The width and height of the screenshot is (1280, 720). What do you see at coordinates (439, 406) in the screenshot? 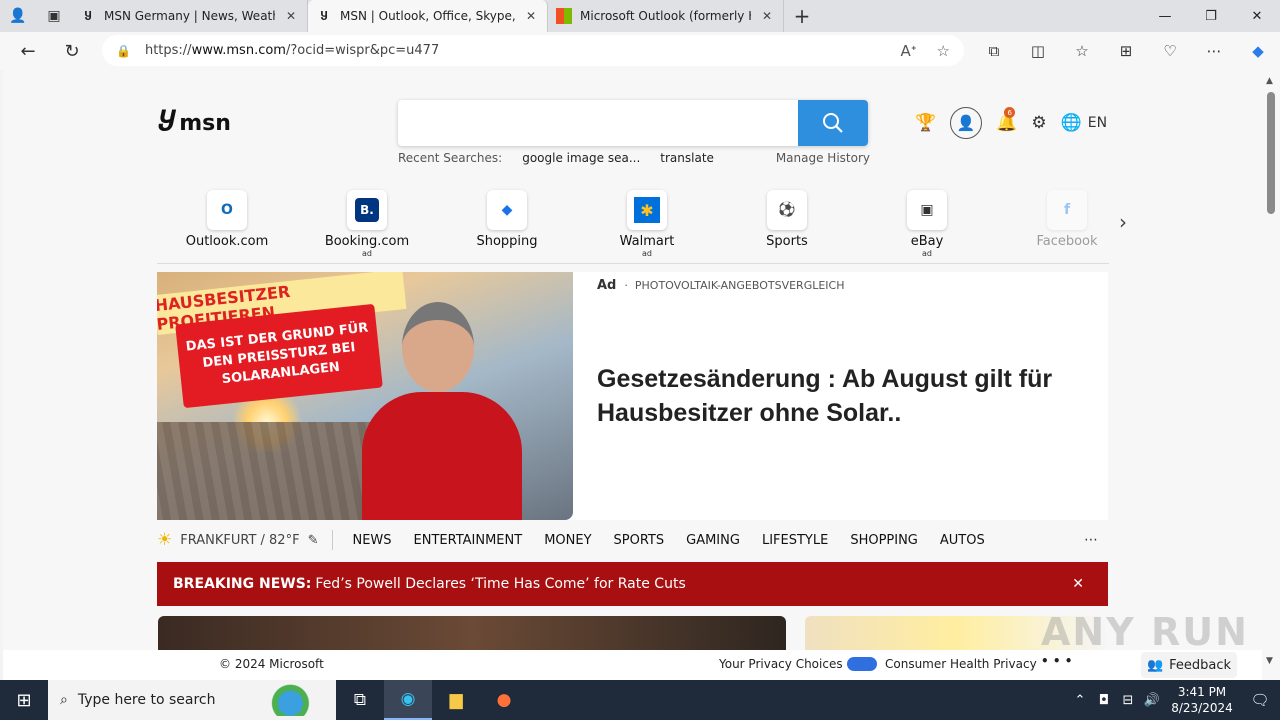
I see `woman-figure` at bounding box center [439, 406].